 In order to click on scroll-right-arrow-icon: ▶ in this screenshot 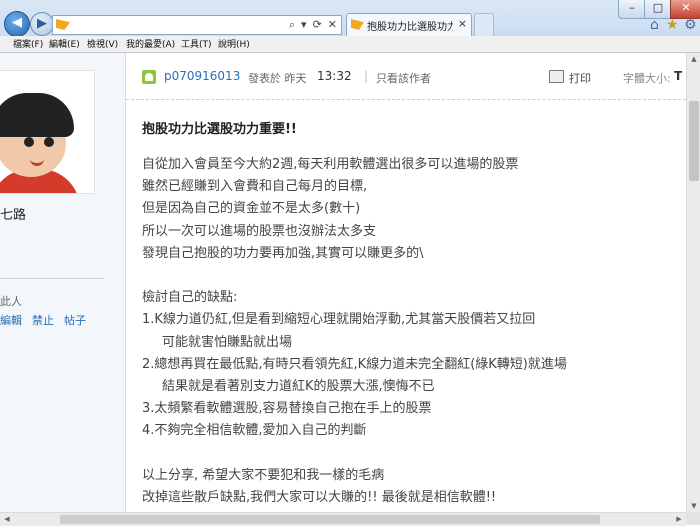, I will do `click(679, 519)`.